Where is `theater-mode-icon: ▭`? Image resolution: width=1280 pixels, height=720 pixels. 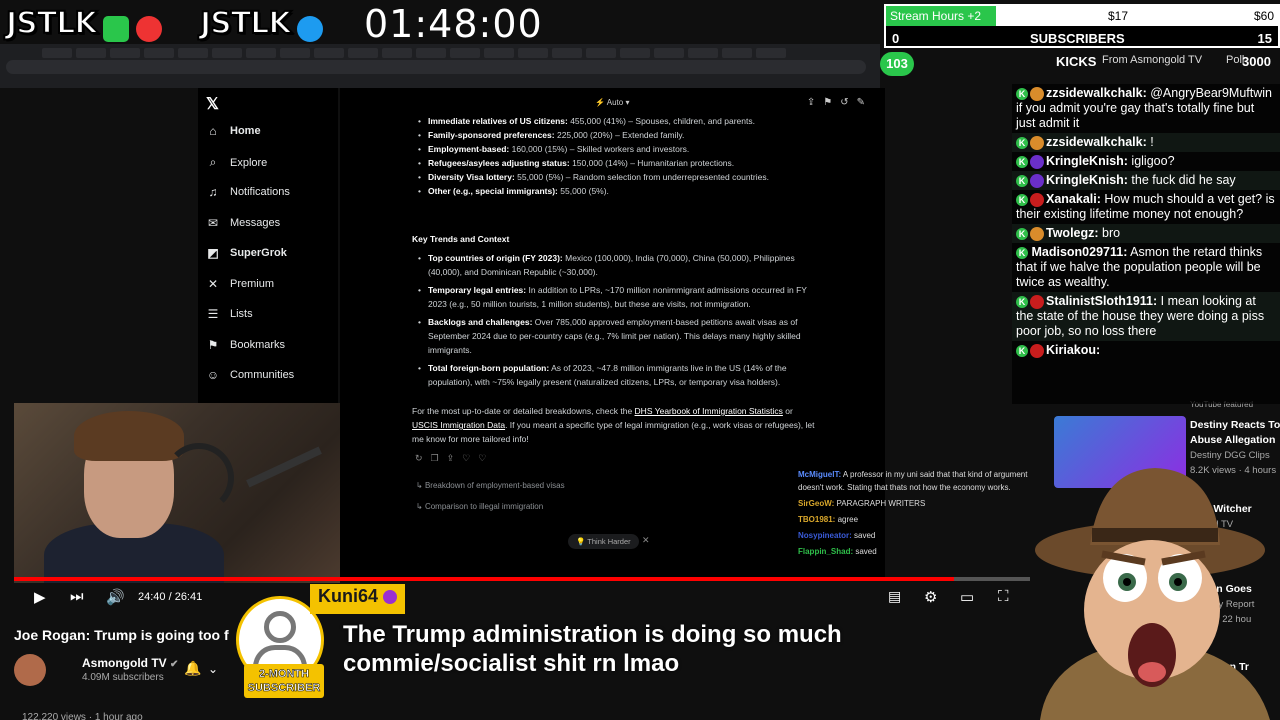 theater-mode-icon: ▭ is located at coordinates (967, 597).